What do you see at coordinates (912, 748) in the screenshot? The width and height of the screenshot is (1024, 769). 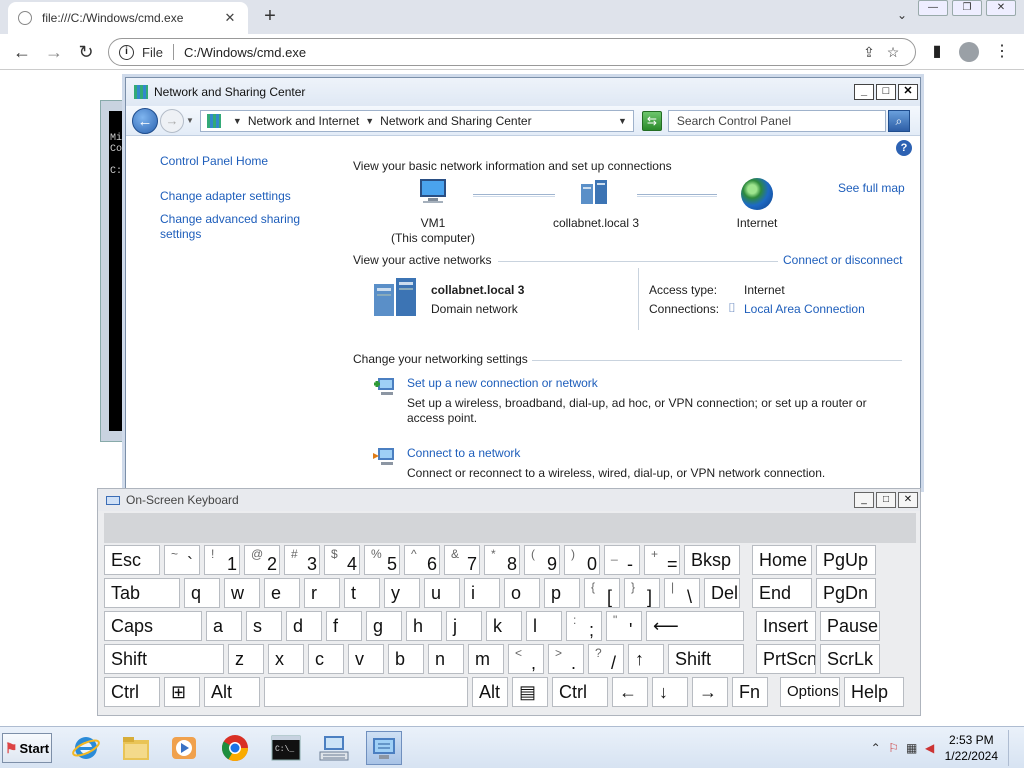 I see `network-tray-icon: ▦` at bounding box center [912, 748].